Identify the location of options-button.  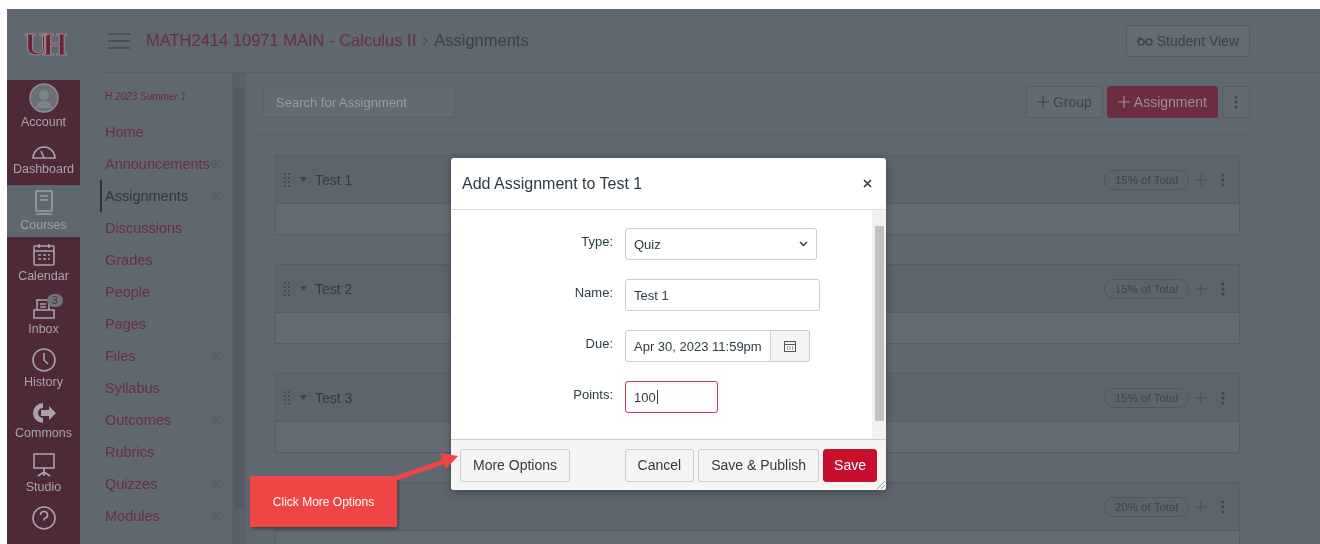
(1236, 102).